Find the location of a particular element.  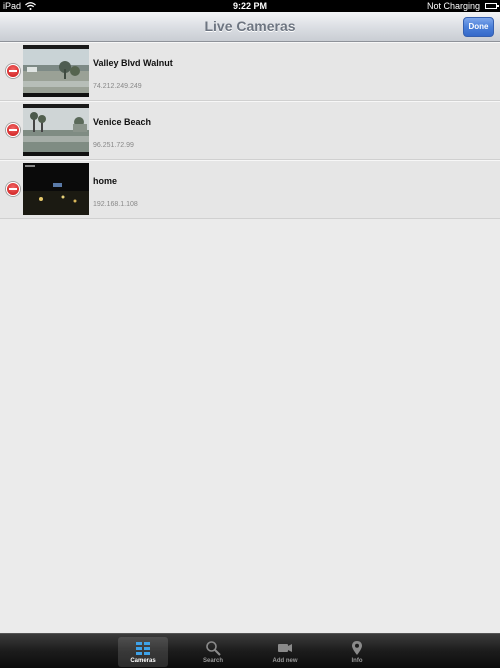

battery-icon is located at coordinates (492, 6).